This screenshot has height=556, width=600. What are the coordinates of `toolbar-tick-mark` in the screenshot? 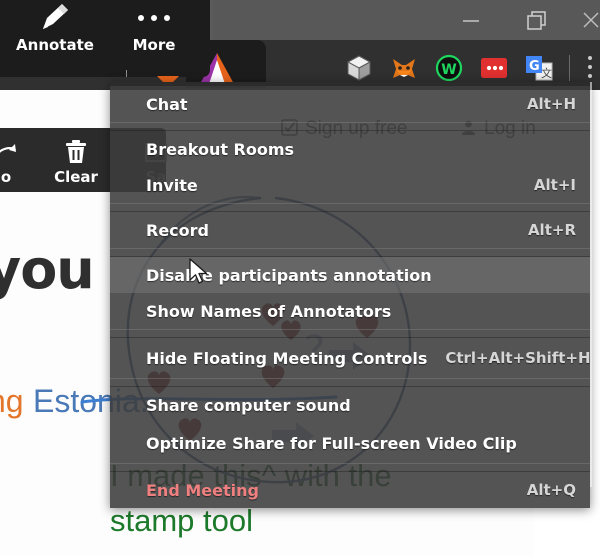 It's located at (126, 73).